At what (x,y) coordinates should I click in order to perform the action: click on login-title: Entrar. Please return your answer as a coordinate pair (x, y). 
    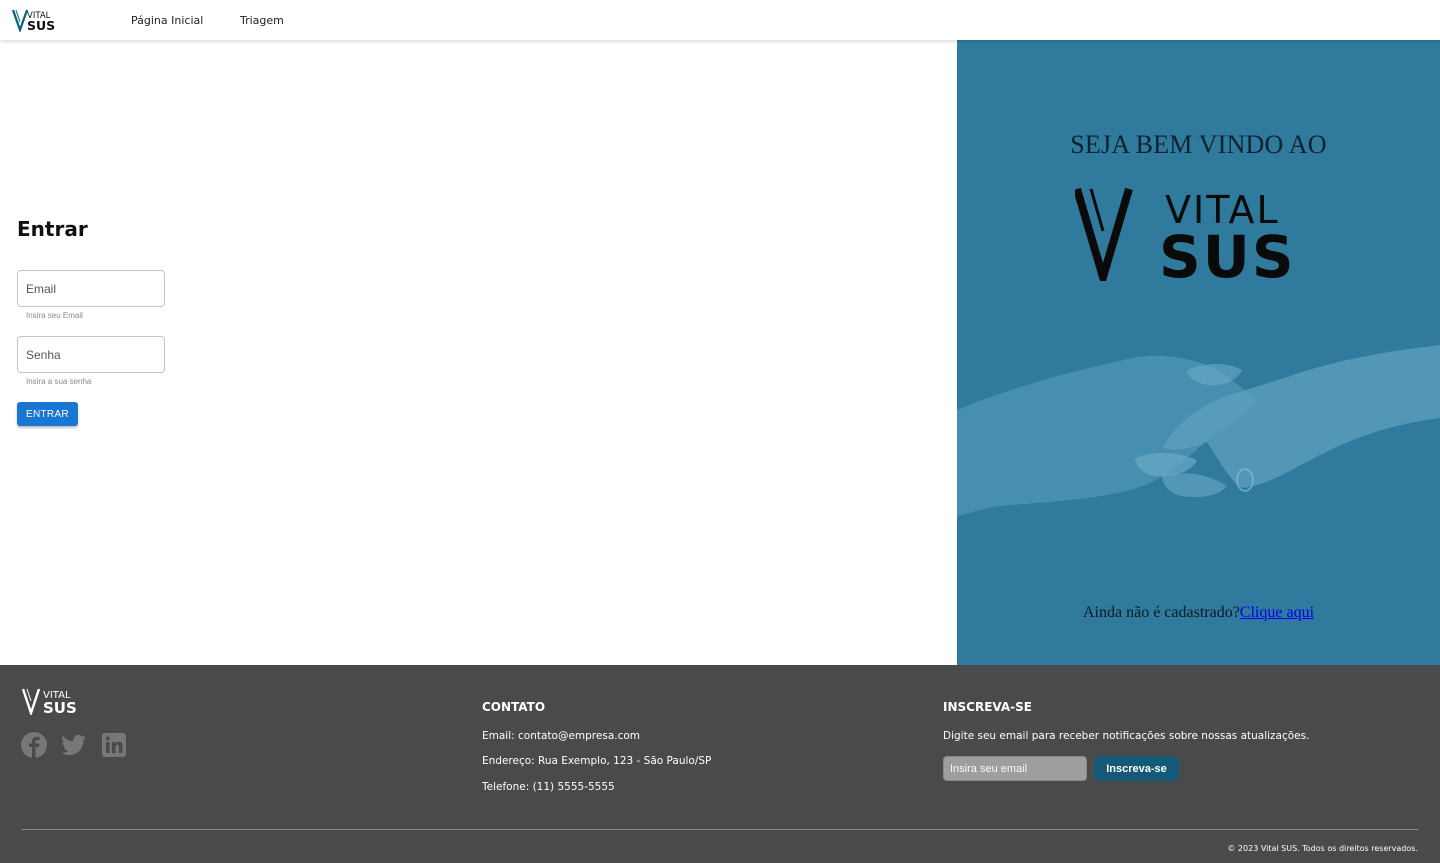
    Looking at the image, I should click on (52, 229).